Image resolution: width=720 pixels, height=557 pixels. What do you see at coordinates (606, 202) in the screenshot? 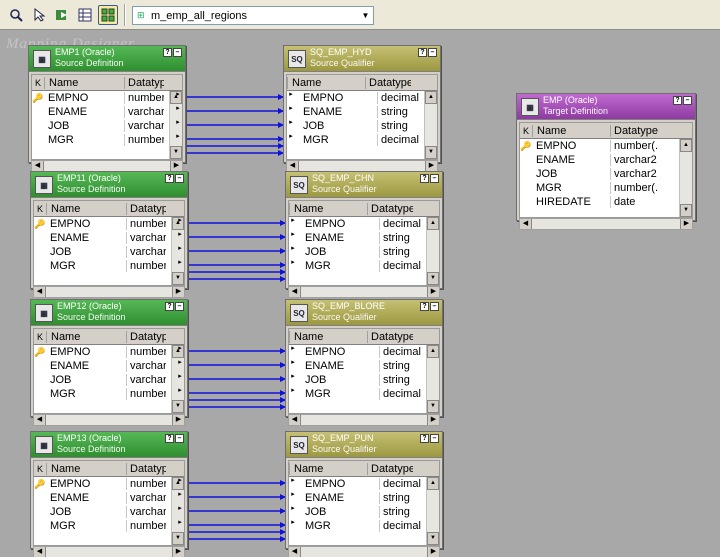
I see `port-row: HIREDATE date` at bounding box center [606, 202].